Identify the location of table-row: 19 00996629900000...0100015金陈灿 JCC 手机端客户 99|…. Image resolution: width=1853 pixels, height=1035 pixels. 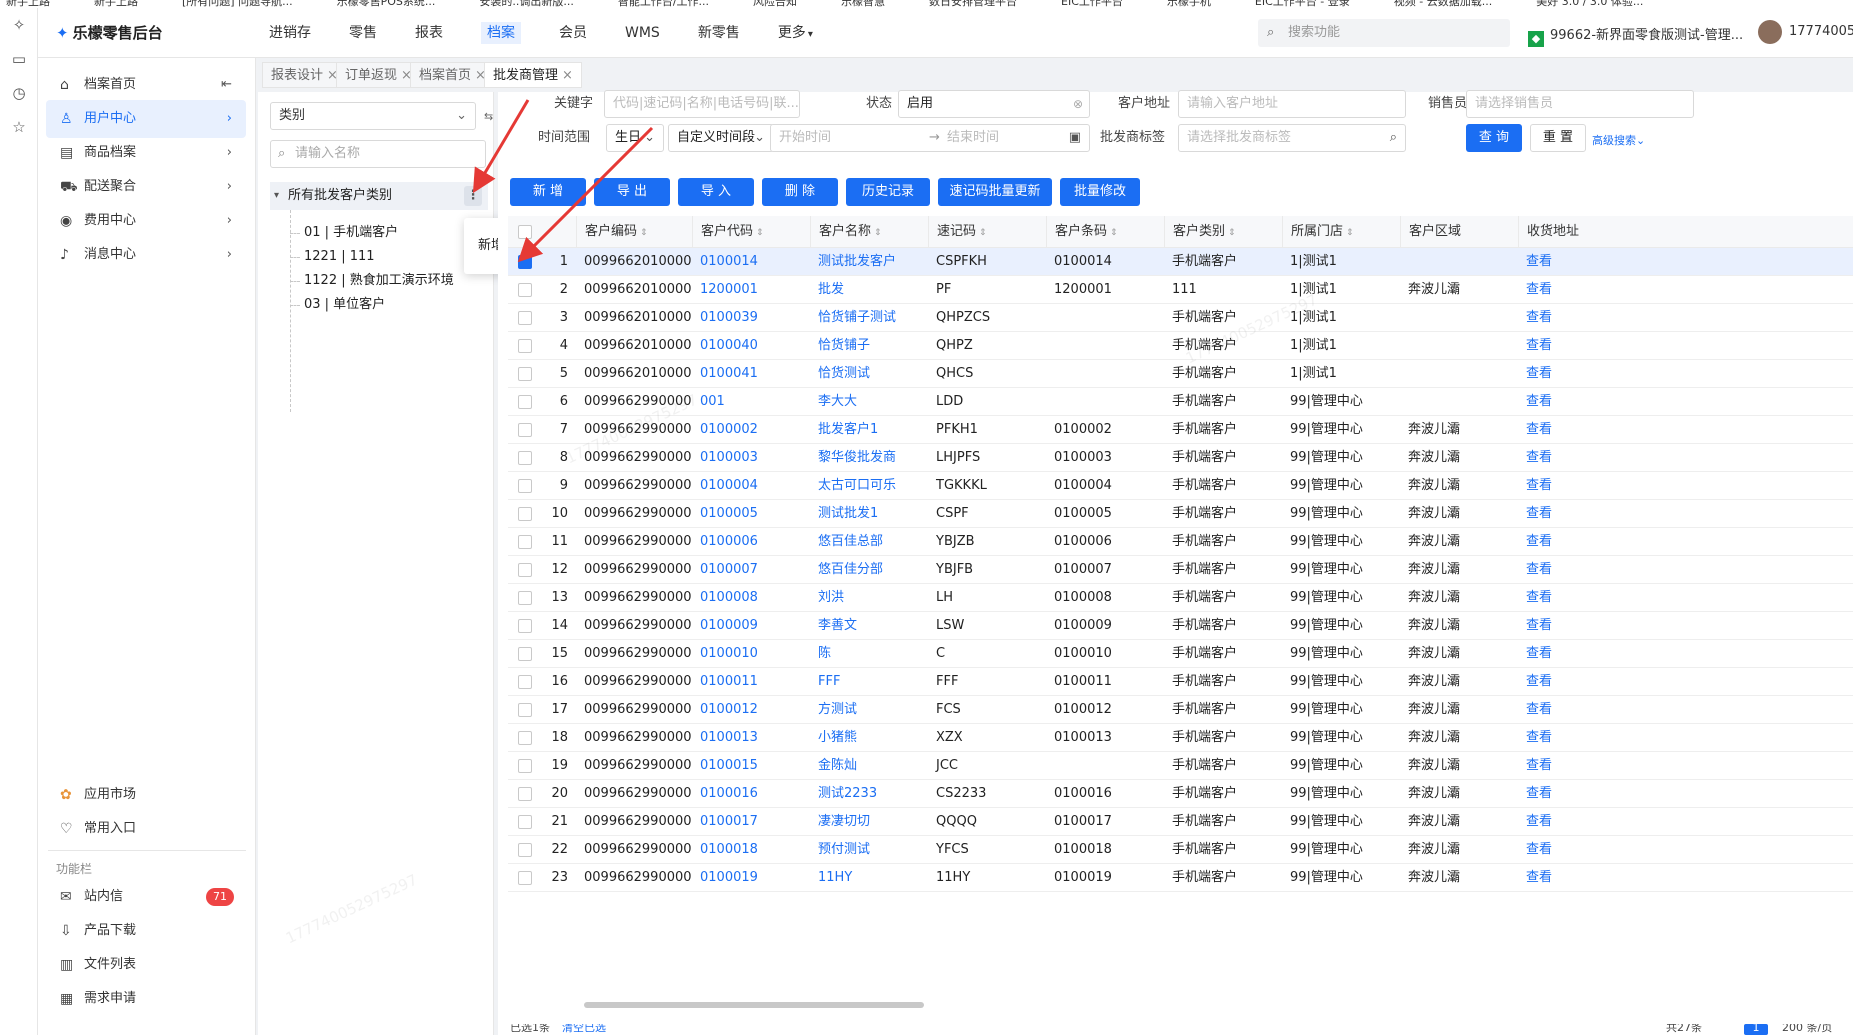
(1180, 766).